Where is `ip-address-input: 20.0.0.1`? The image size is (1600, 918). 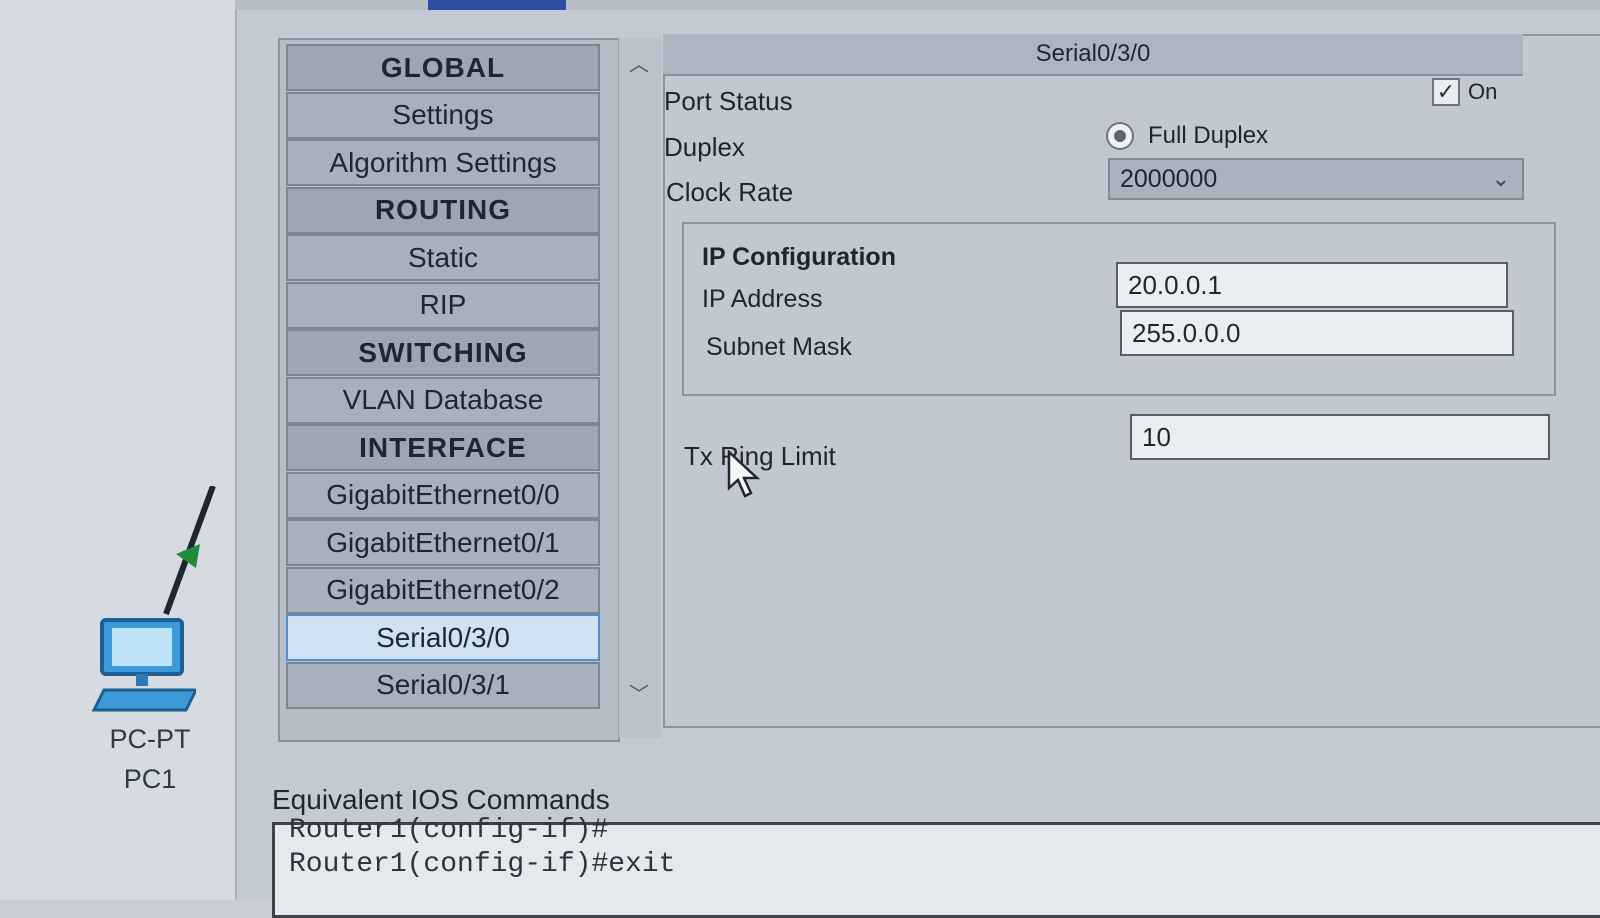 ip-address-input: 20.0.0.1 is located at coordinates (1312, 285).